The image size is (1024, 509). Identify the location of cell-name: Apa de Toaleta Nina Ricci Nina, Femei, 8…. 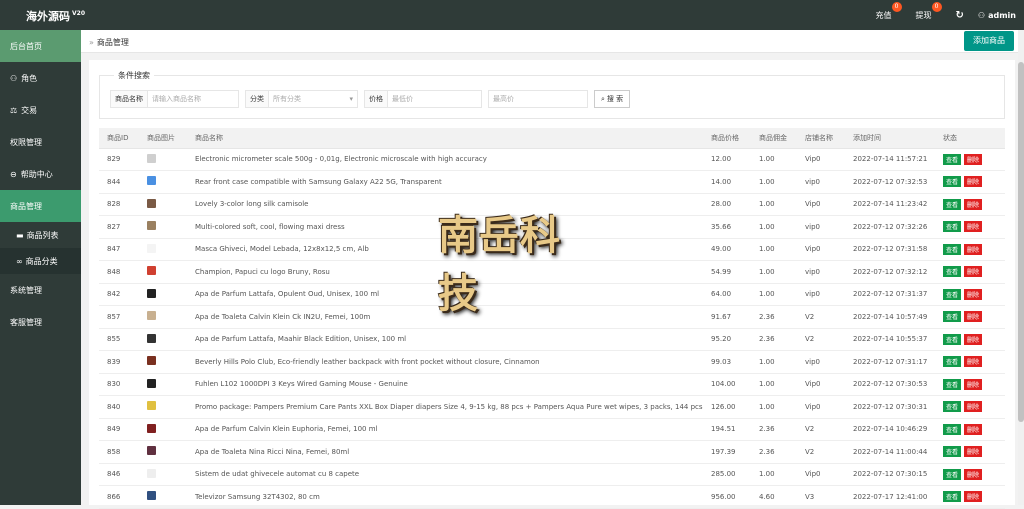
(445, 452).